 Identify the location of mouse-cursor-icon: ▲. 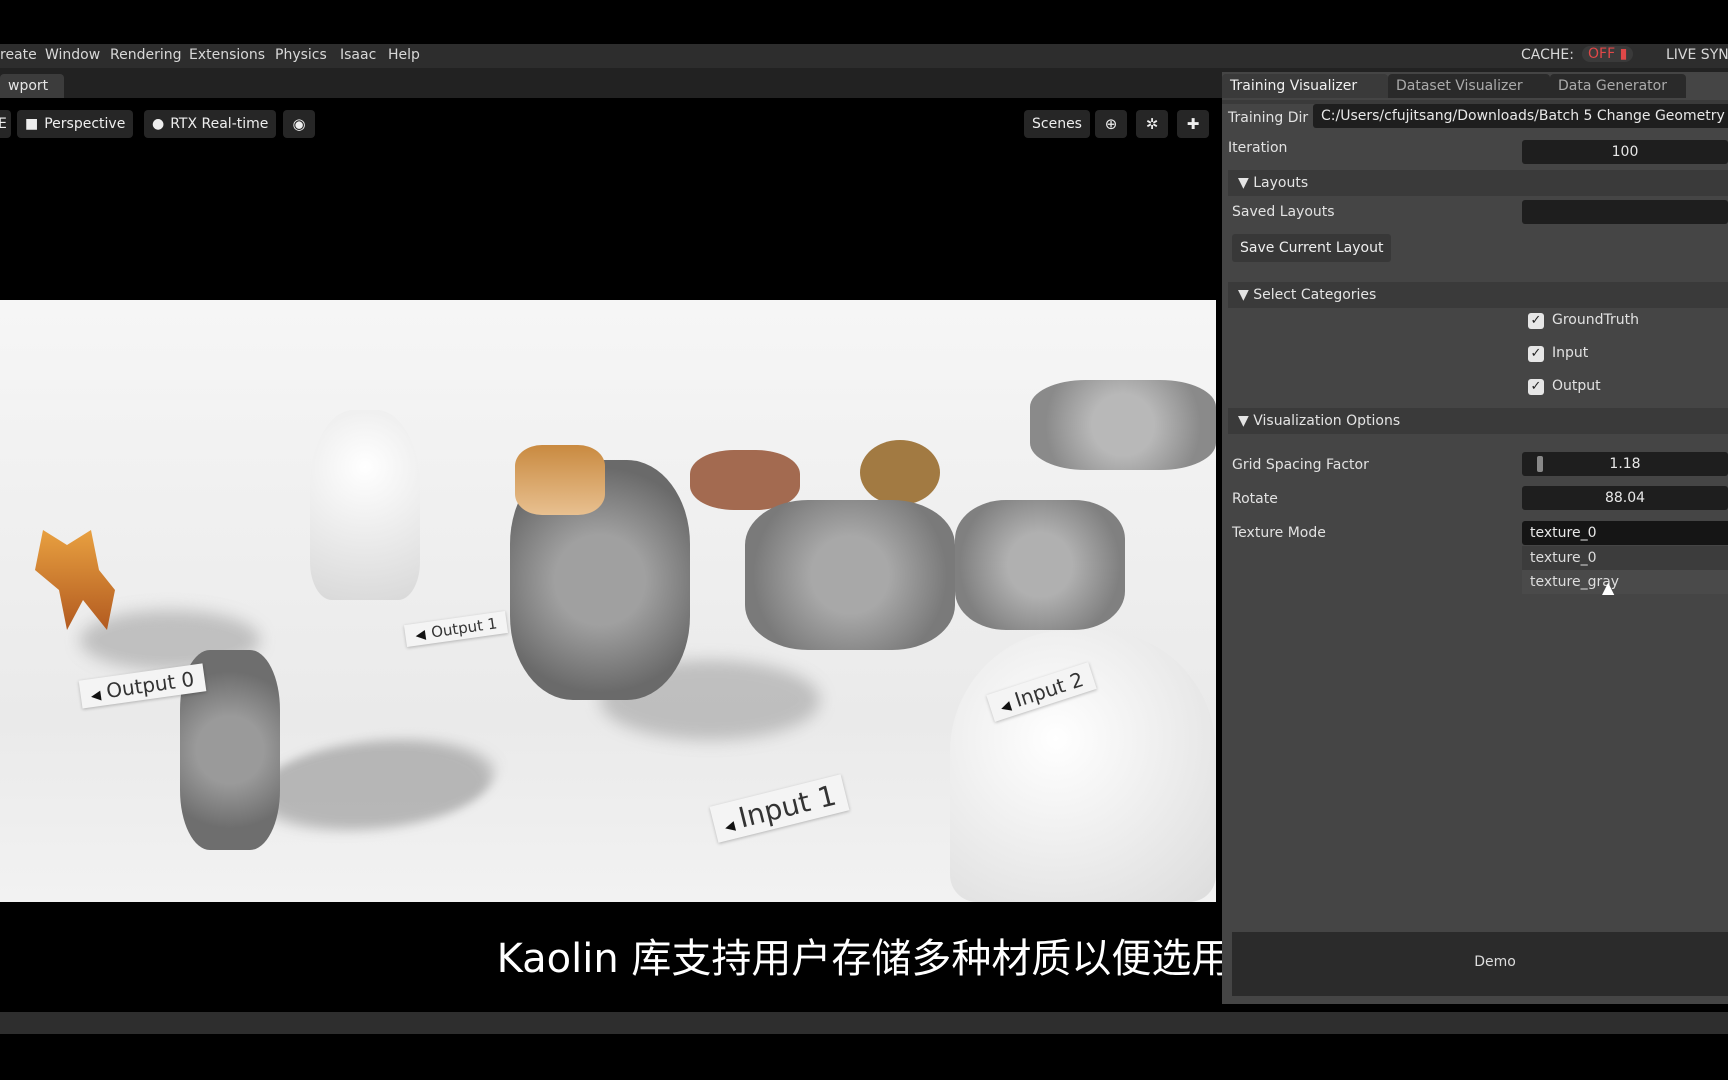
(1608, 587).